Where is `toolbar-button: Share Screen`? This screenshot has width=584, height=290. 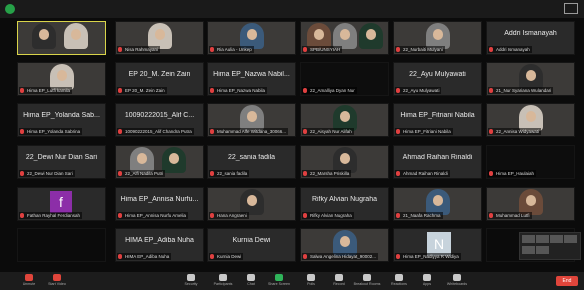 toolbar-button: Share Screen is located at coordinates (279, 282).